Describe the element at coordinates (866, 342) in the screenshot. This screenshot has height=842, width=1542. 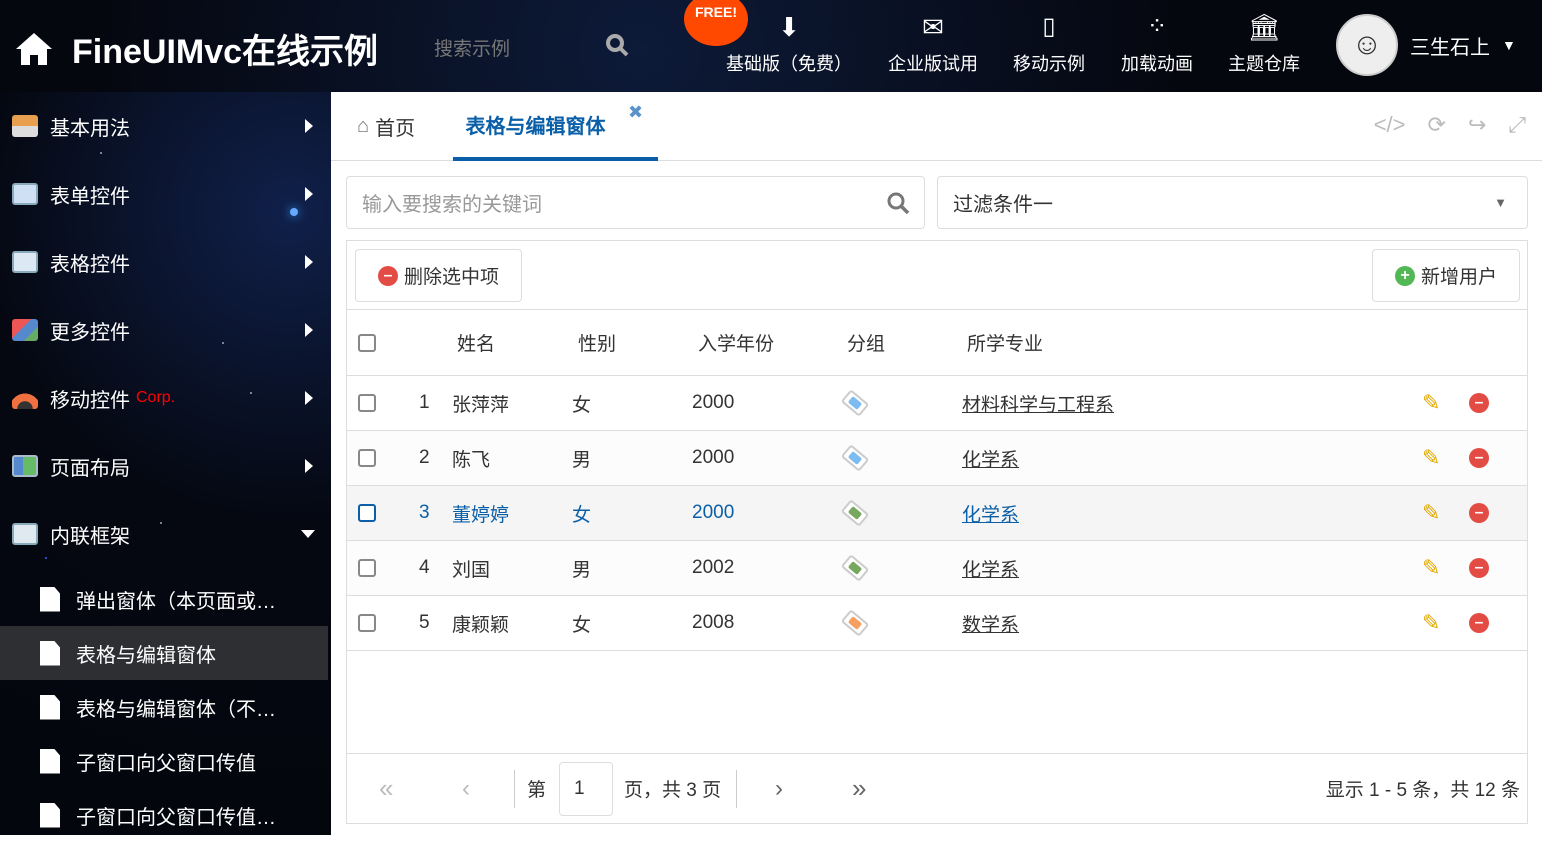
I see `column-header: 分组` at that location.